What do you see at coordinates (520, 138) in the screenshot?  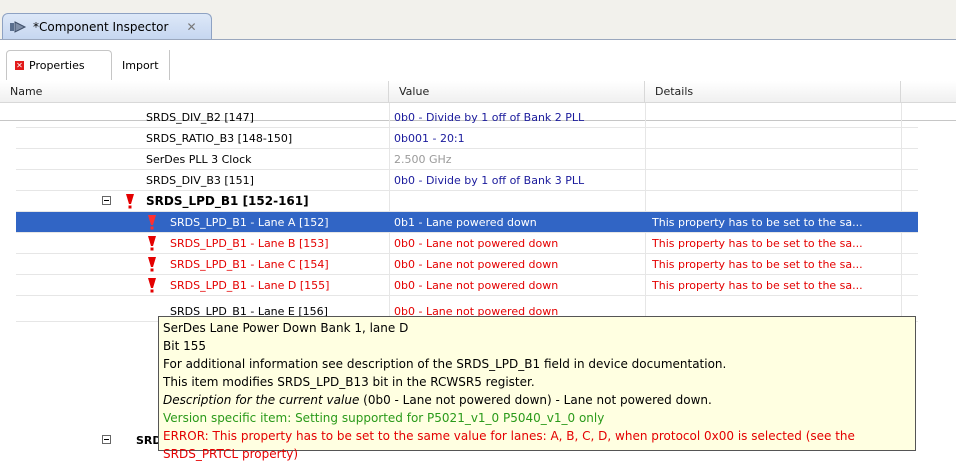 I see `row-value: 0b001 - 20:1` at bounding box center [520, 138].